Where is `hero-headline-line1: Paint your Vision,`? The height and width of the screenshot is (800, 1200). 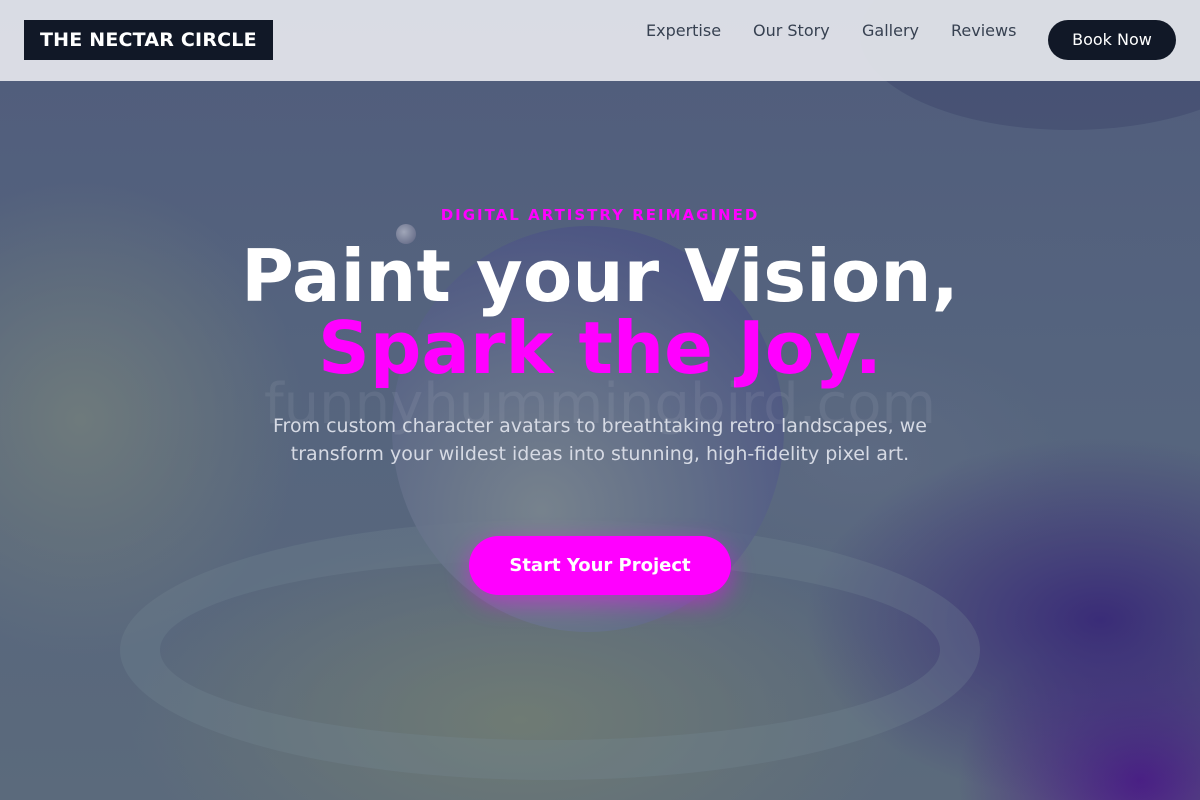
hero-headline-line1: Paint your Vision, is located at coordinates (600, 276).